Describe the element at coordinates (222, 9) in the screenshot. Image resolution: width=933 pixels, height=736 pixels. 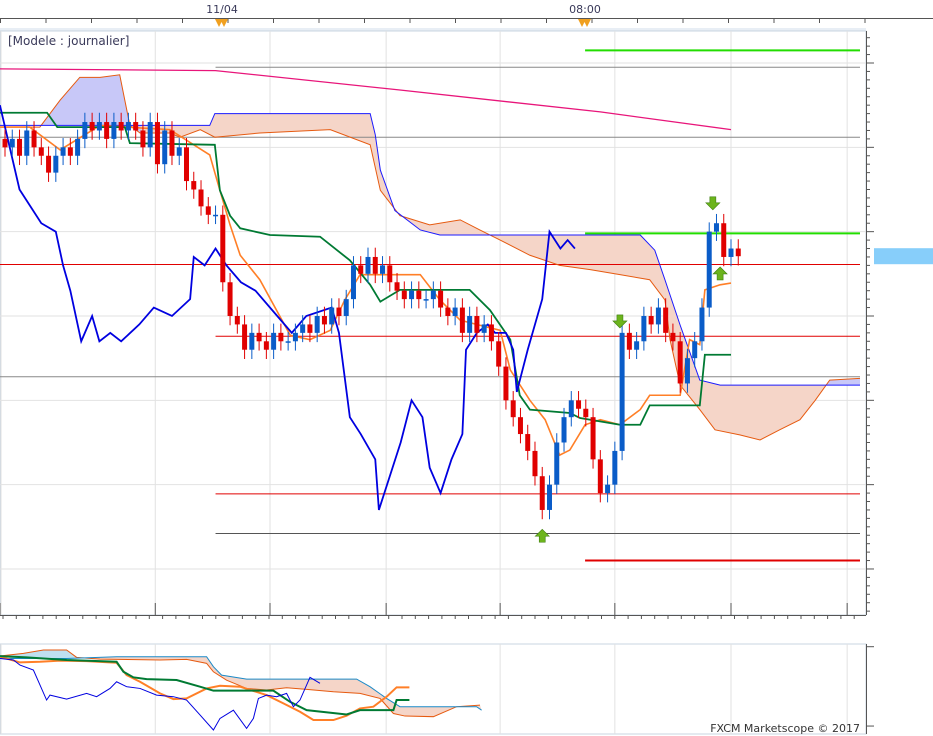
I see `top-label-date: 11/04` at that location.